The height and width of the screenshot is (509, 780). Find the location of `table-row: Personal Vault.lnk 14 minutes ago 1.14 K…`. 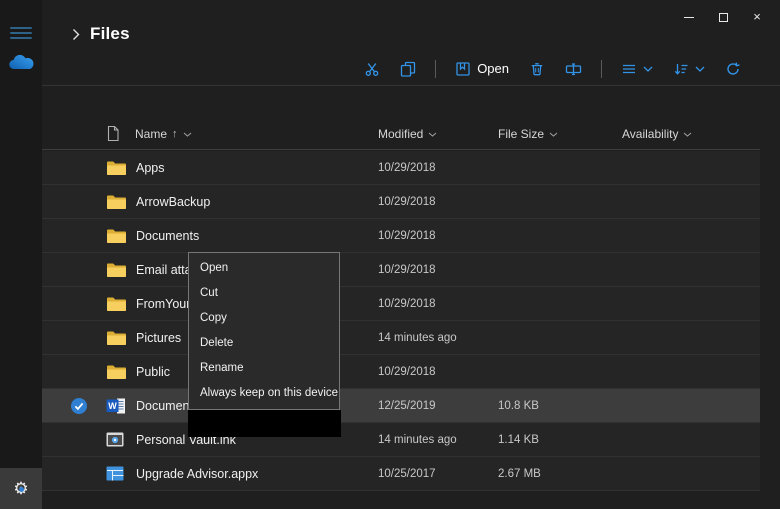

table-row: Personal Vault.lnk 14 minutes ago 1.14 K… is located at coordinates (401, 440).